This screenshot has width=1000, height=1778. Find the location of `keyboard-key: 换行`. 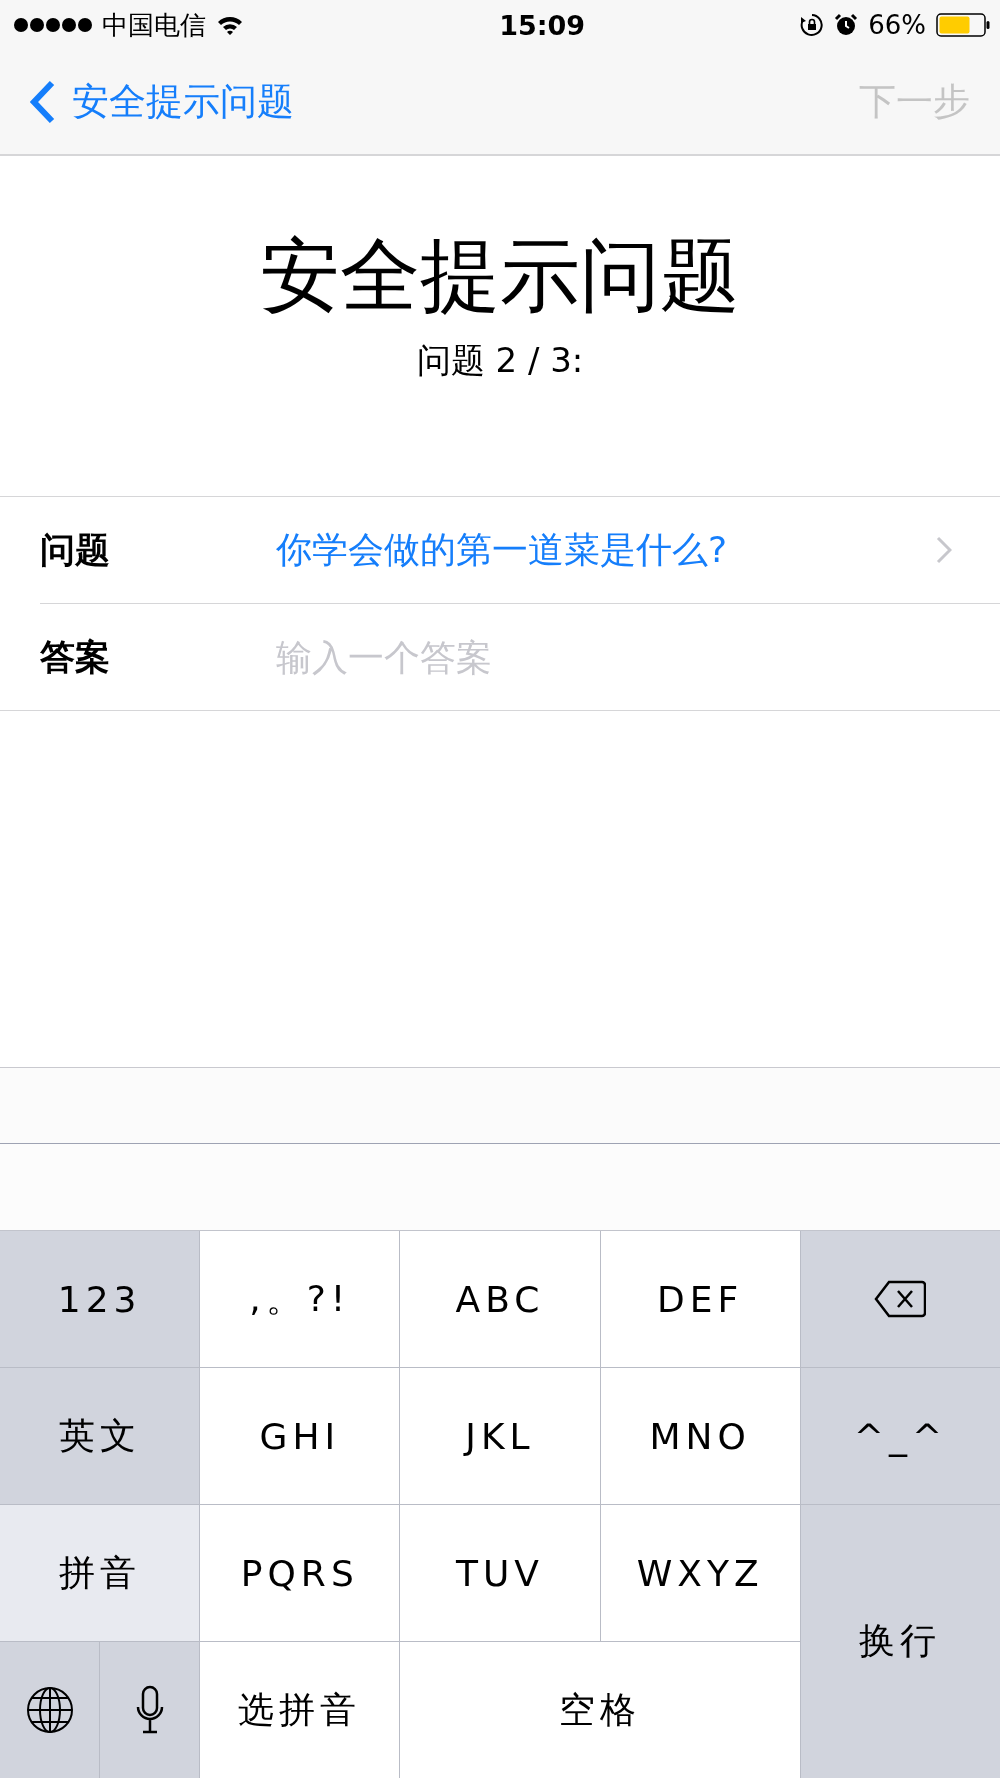

keyboard-key: 换行 is located at coordinates (900, 1641).